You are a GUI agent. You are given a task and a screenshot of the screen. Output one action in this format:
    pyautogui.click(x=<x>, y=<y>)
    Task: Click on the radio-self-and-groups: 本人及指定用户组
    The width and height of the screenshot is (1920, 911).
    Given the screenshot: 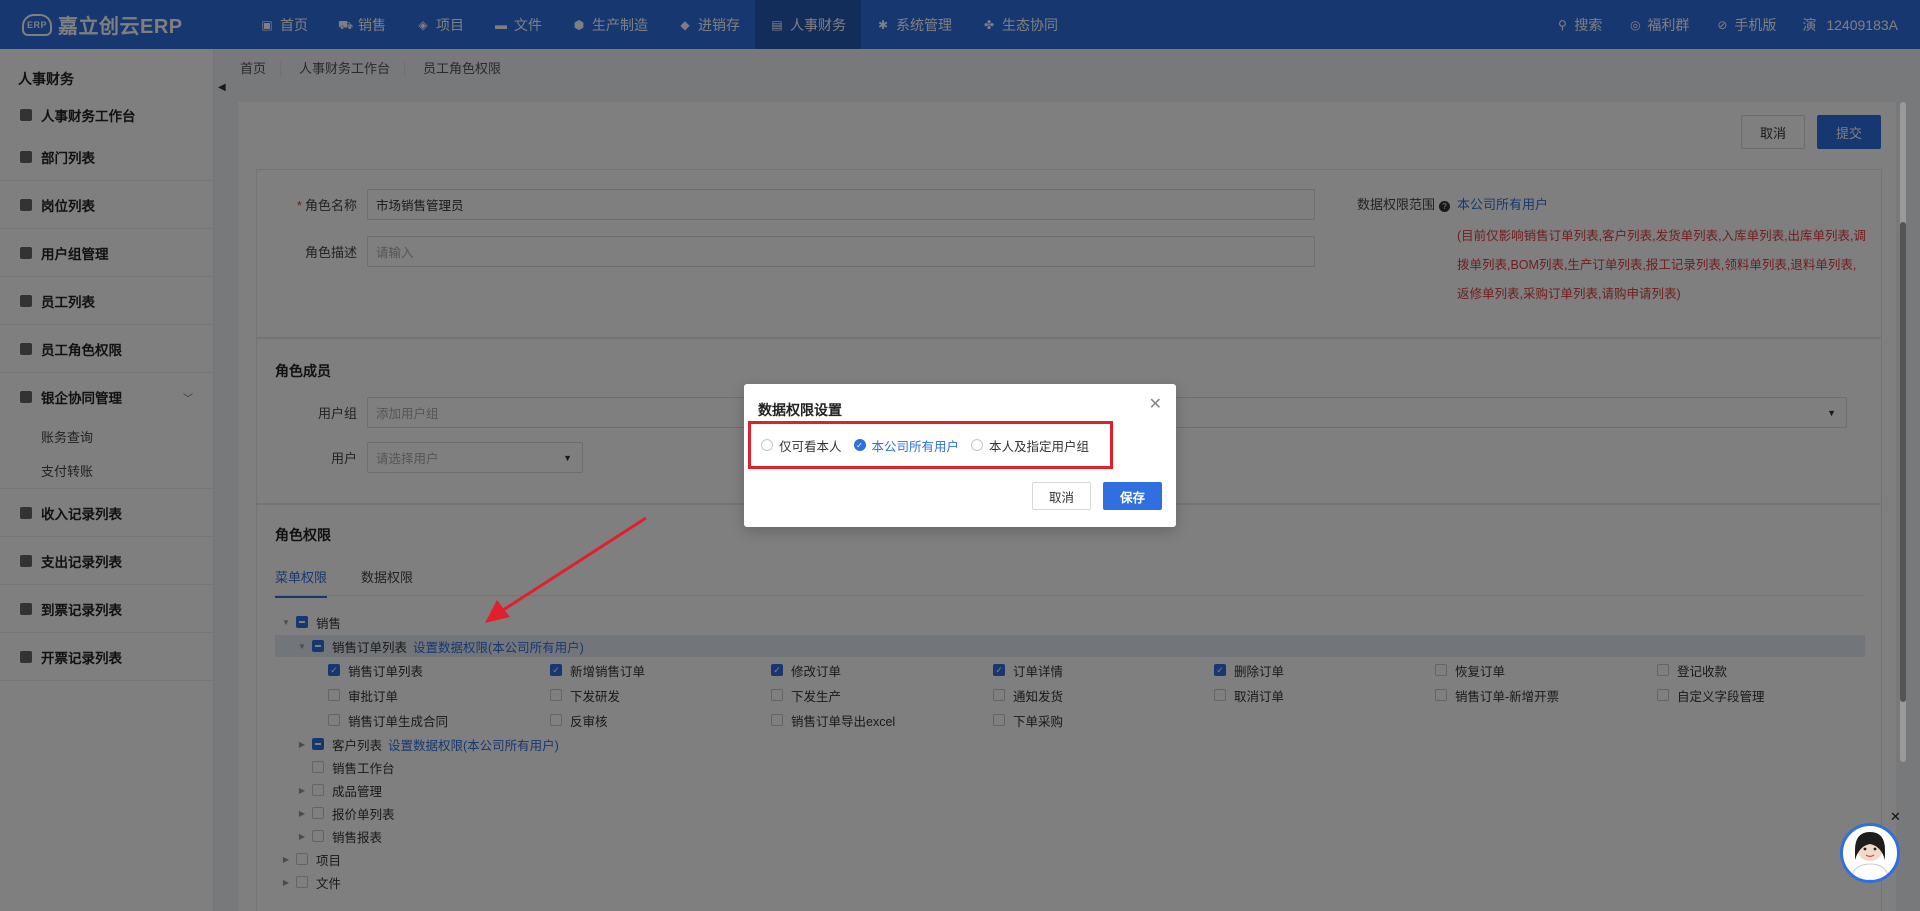 What is the action you would take?
    pyautogui.click(x=1030, y=445)
    